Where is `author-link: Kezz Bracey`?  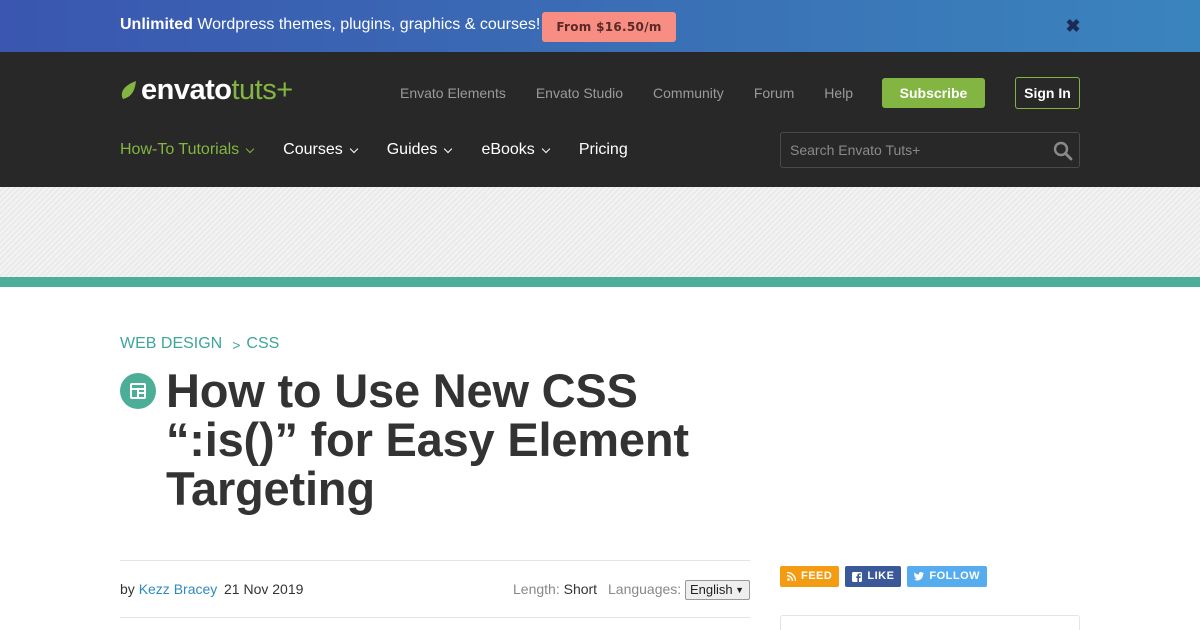 author-link: Kezz Bracey is located at coordinates (178, 589).